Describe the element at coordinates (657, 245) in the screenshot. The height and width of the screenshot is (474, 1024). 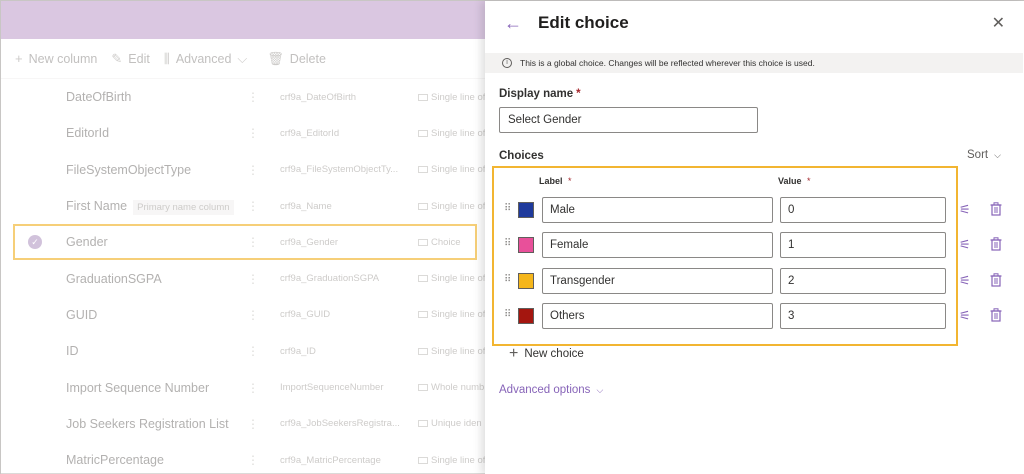
I see `choice-label-input: Female` at that location.